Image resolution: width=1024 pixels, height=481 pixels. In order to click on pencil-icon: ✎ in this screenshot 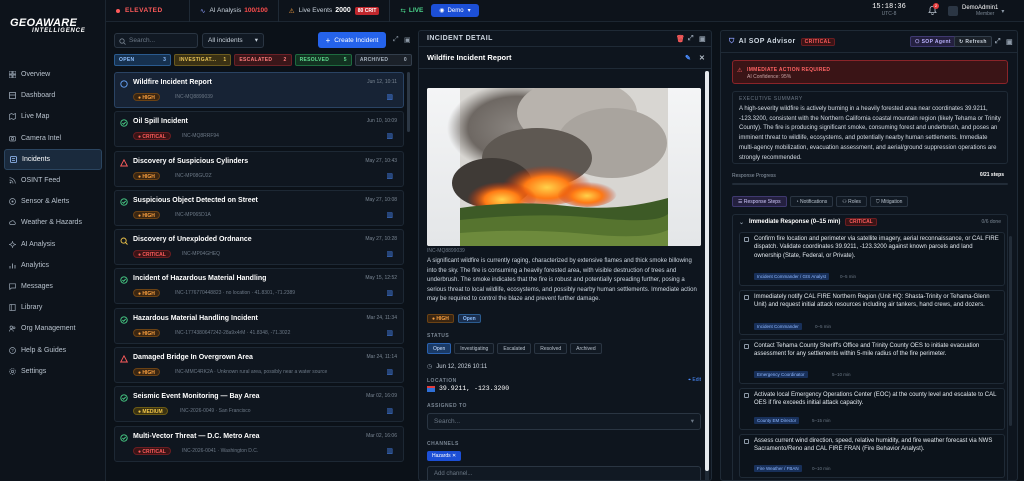, I will do `click(688, 58)`.